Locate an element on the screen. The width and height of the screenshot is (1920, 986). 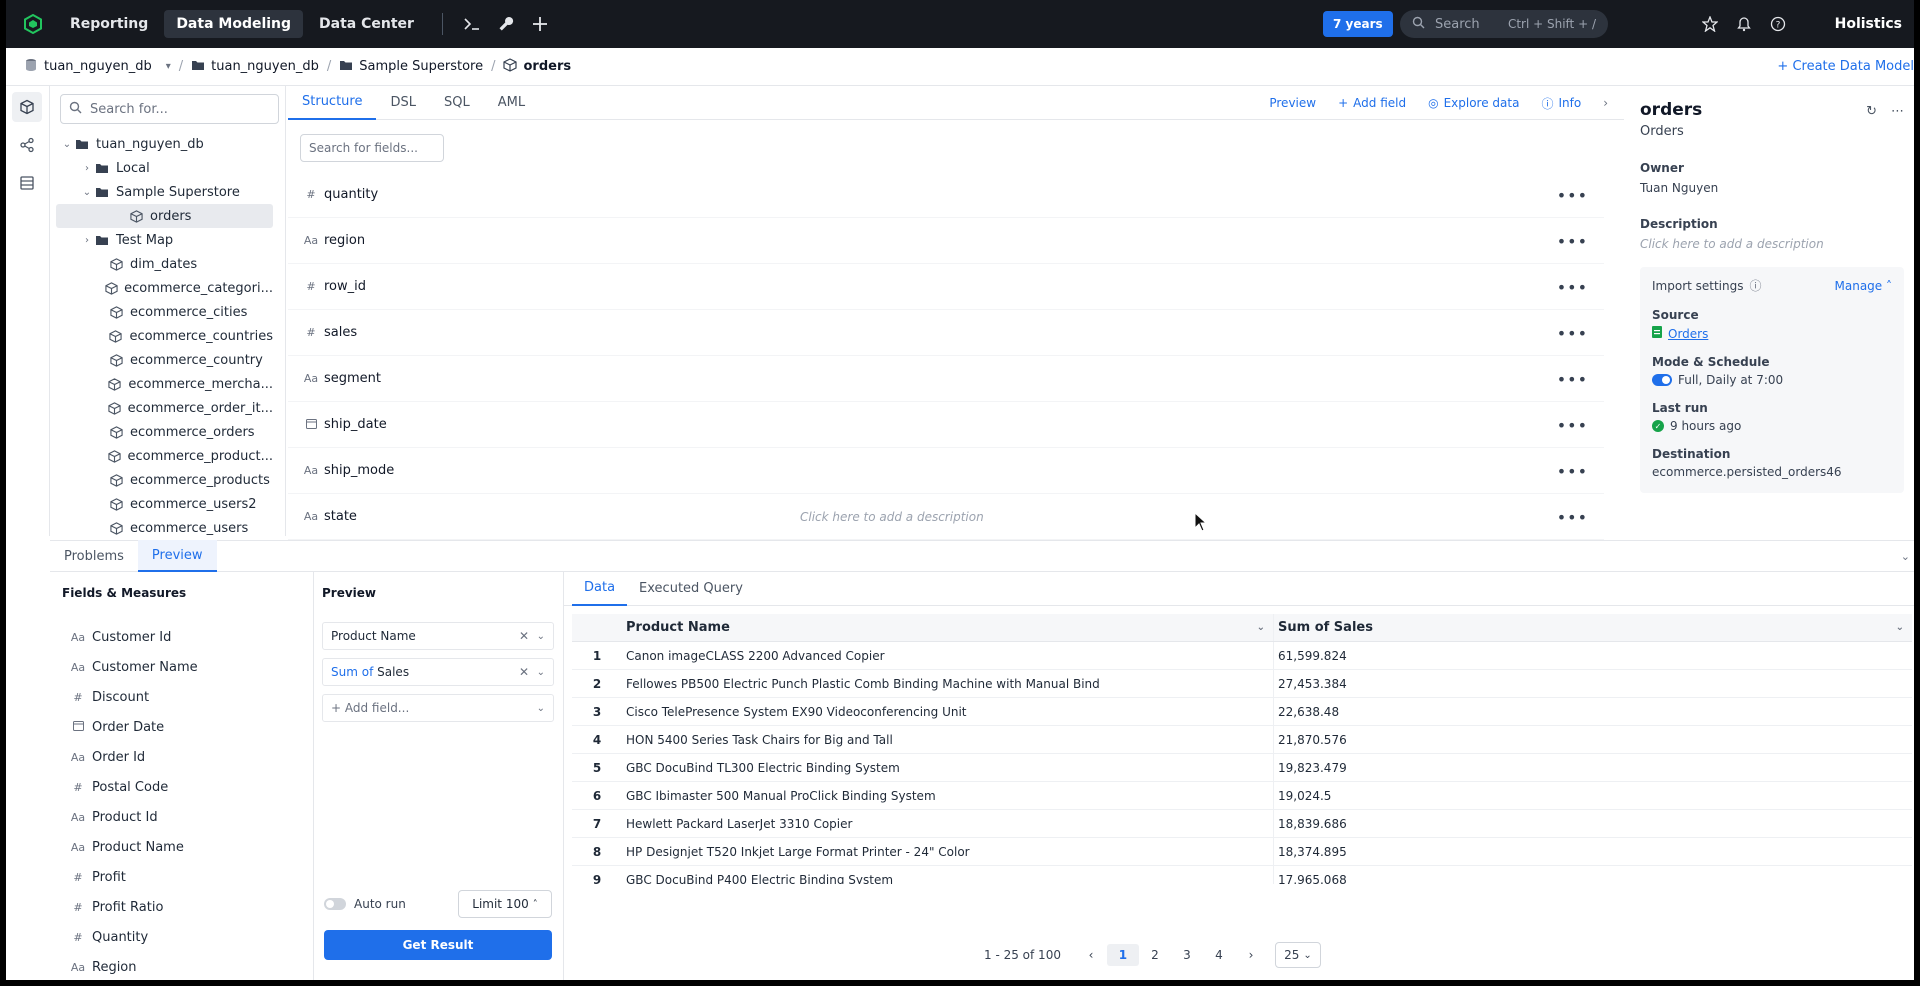
field-list-item: # Postal Code is located at coordinates (134, 787).